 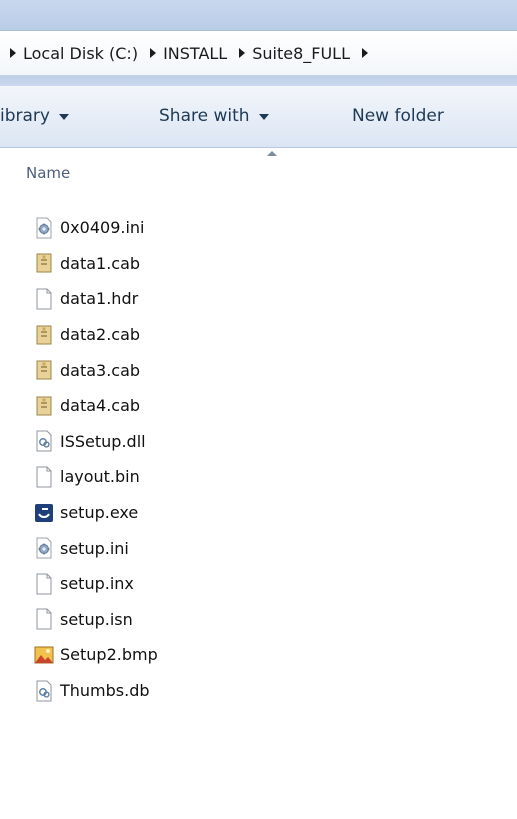 What do you see at coordinates (258, 406) in the screenshot?
I see `file-item-data4-cab: data4.cab` at bounding box center [258, 406].